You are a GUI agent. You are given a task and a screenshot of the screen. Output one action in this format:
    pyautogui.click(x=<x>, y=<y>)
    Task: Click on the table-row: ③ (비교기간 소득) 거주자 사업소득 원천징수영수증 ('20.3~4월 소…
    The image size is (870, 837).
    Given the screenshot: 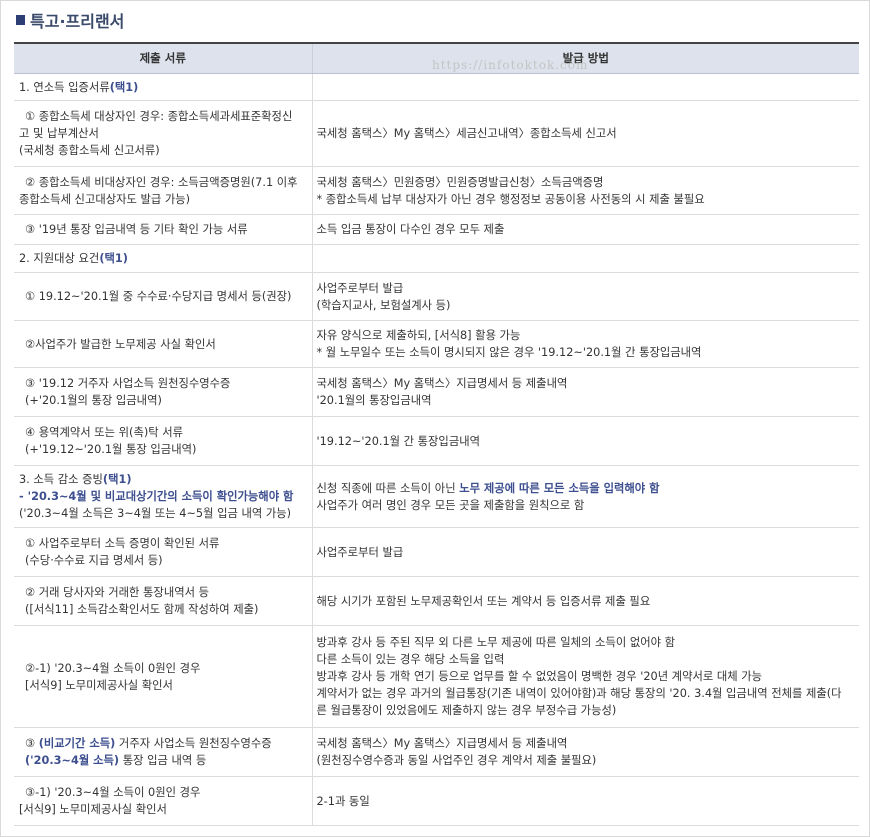 What is the action you would take?
    pyautogui.click(x=436, y=752)
    